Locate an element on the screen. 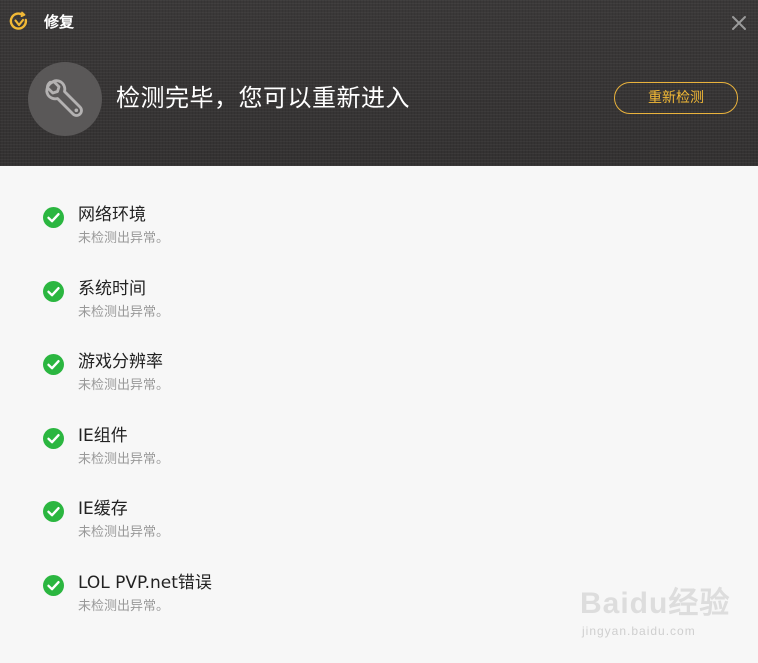  check-item-title: IE缓存 is located at coordinates (103, 509).